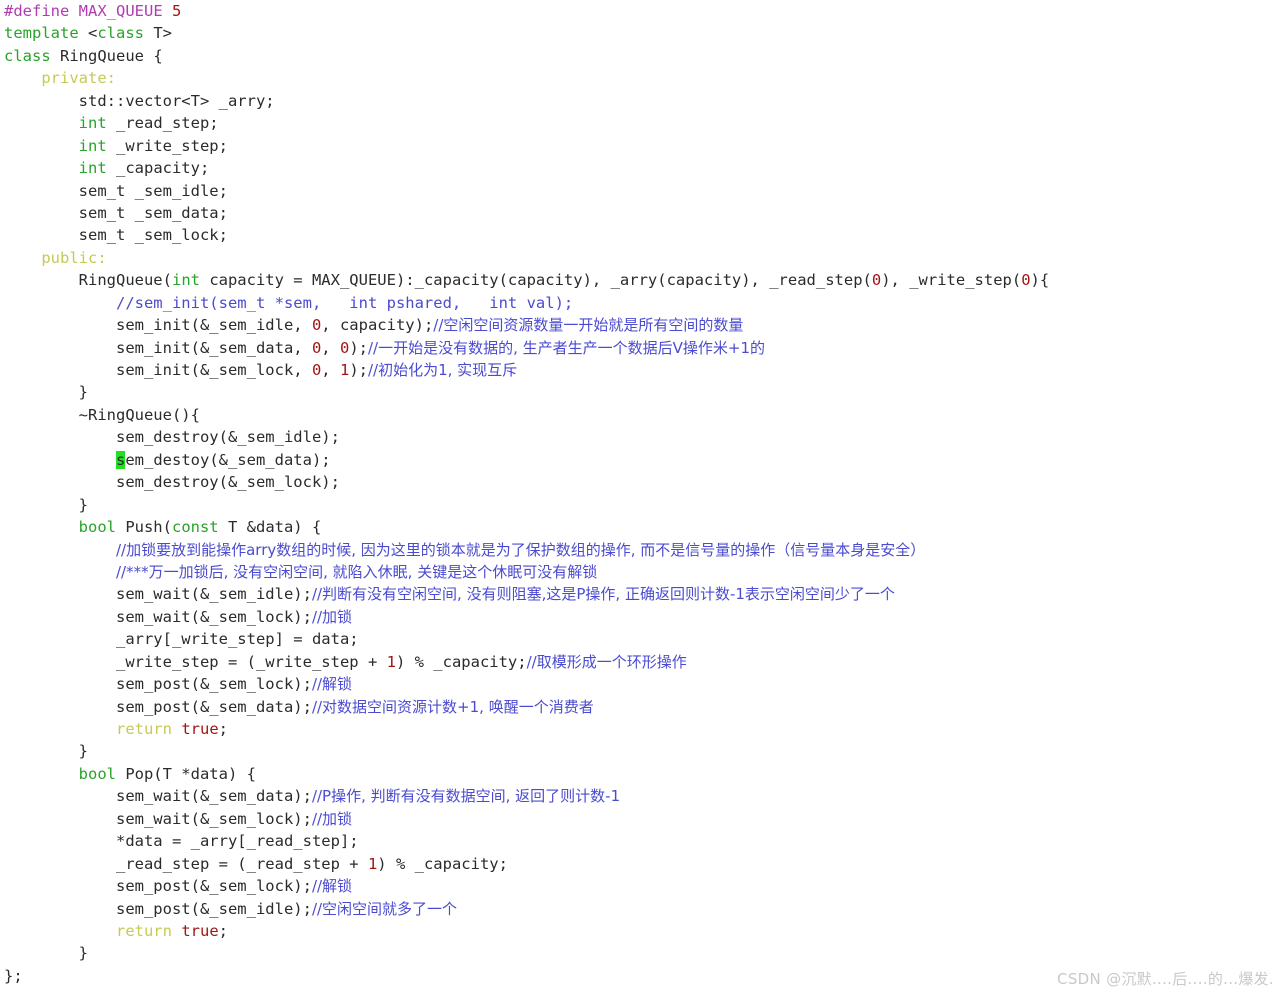 The height and width of the screenshot is (997, 1288). What do you see at coordinates (644, 460) in the screenshot?
I see `code-line: sem_destoy(&_sem_data);` at bounding box center [644, 460].